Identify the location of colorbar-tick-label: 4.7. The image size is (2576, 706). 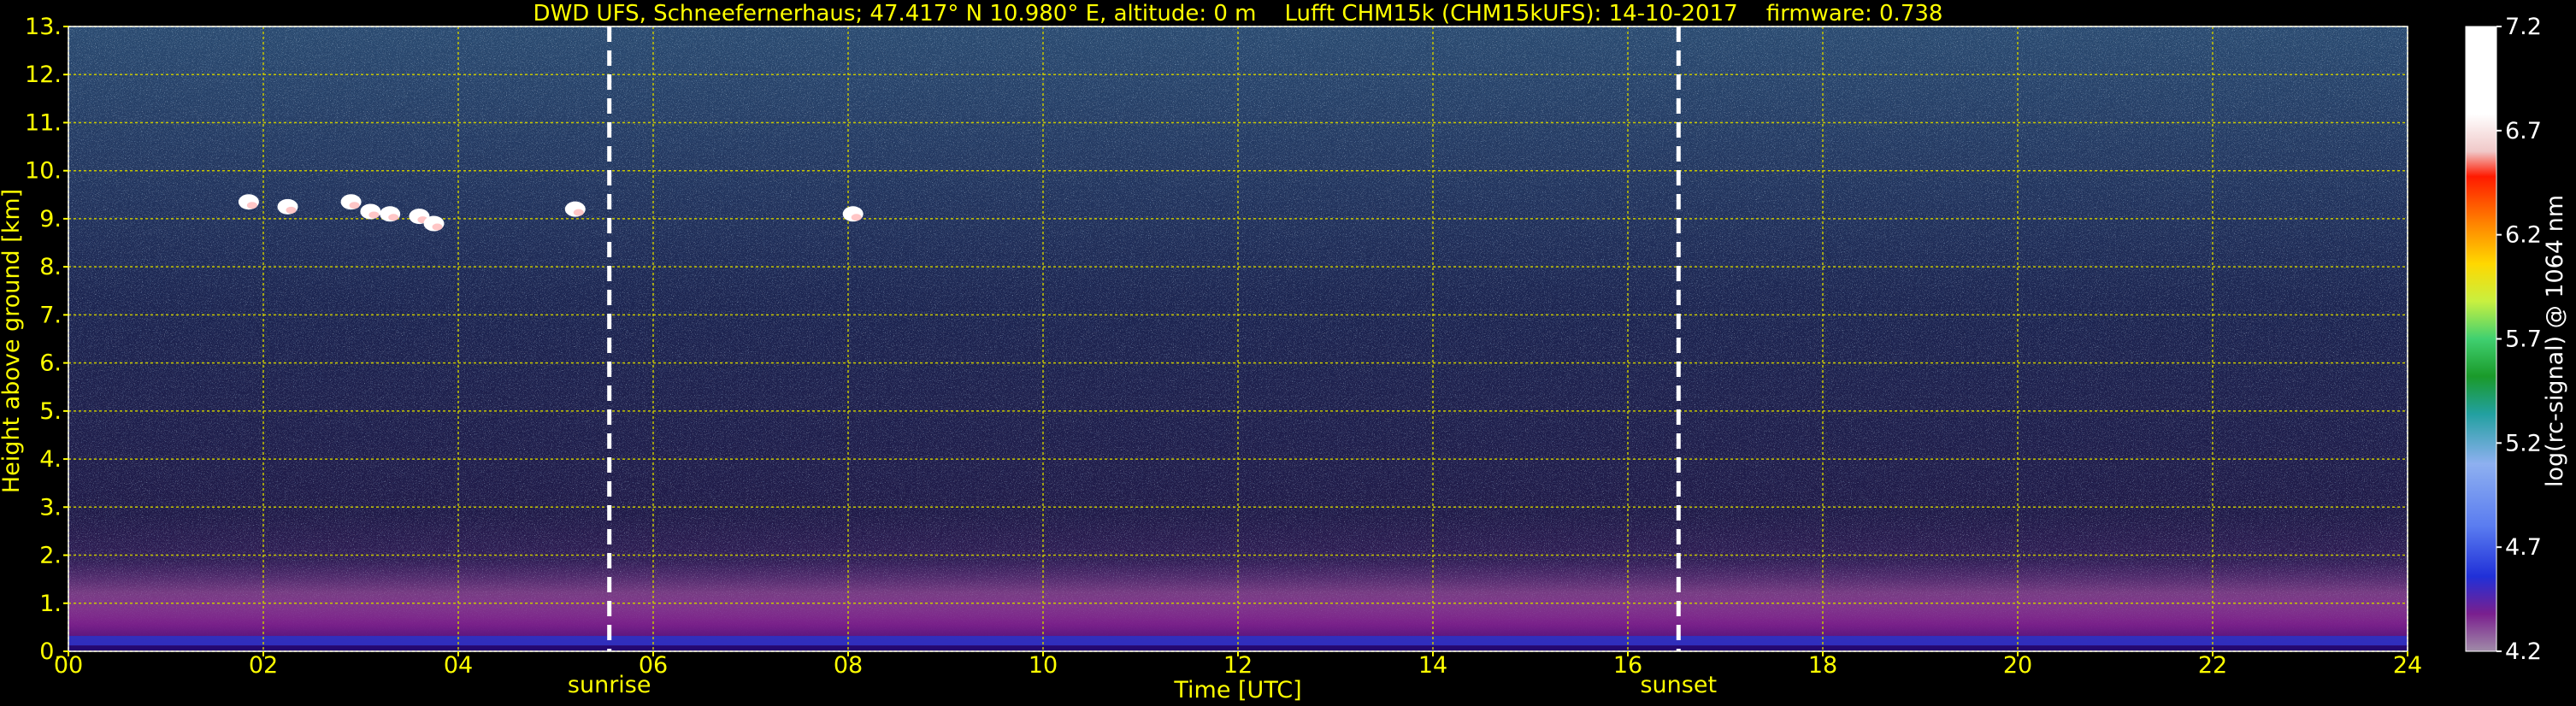
(2523, 547).